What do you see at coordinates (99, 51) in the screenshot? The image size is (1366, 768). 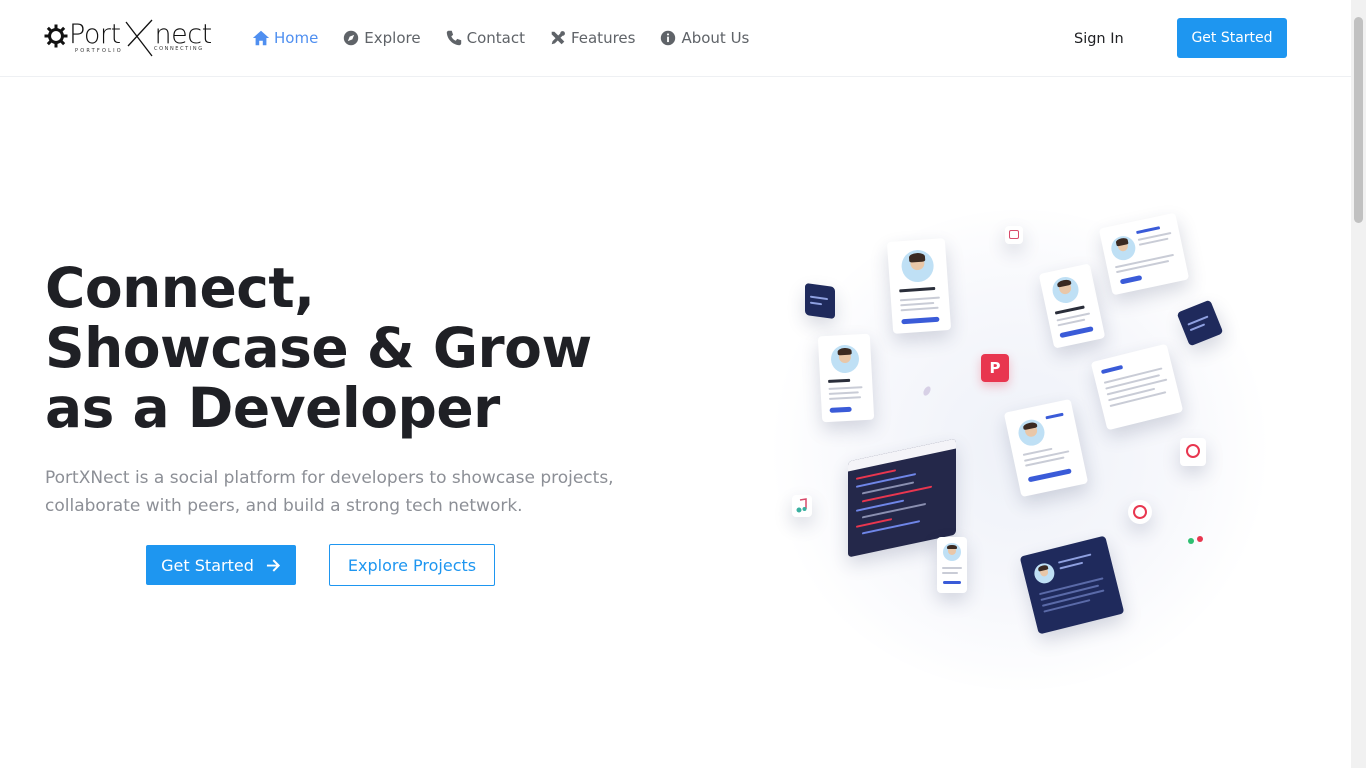 I see `logo-tagline-left: PORTFOLIO` at bounding box center [99, 51].